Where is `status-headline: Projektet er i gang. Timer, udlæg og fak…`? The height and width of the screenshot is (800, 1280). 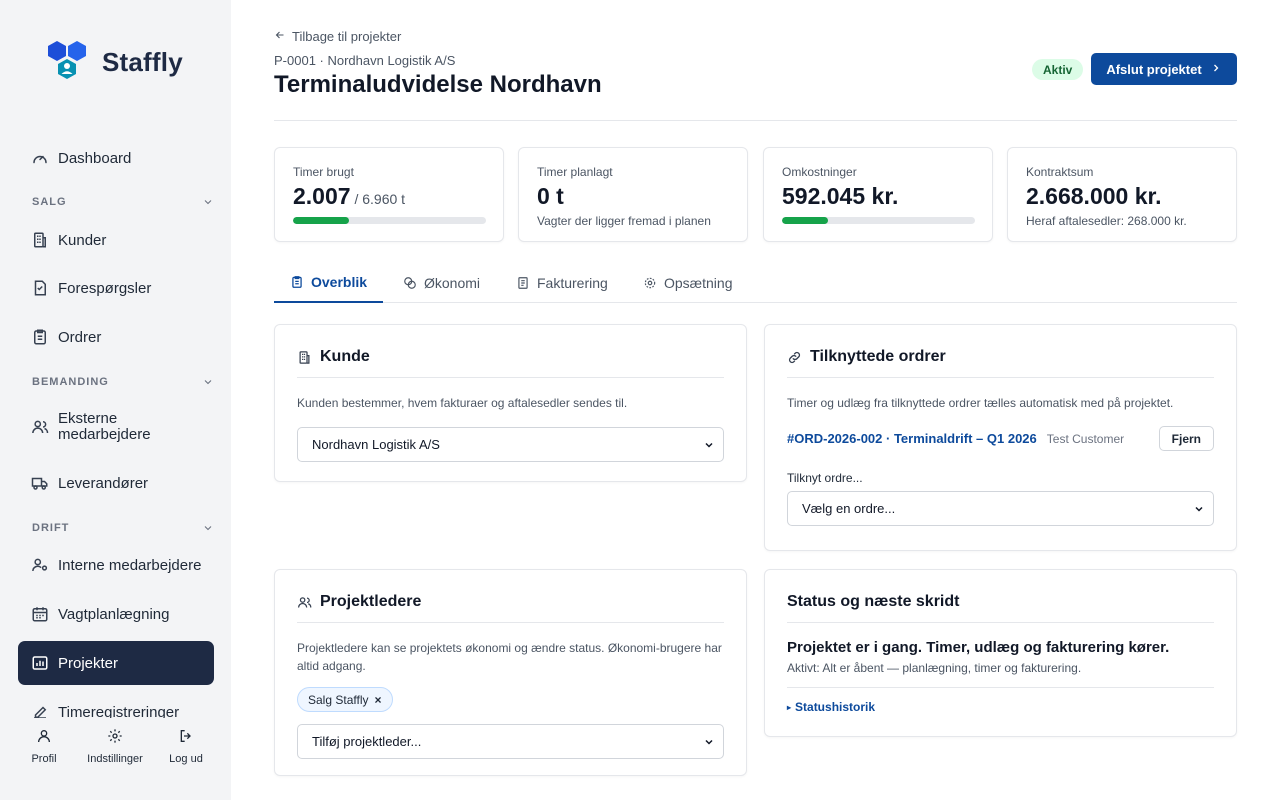 status-headline: Projektet er i gang. Timer, udlæg og fak… is located at coordinates (978, 647).